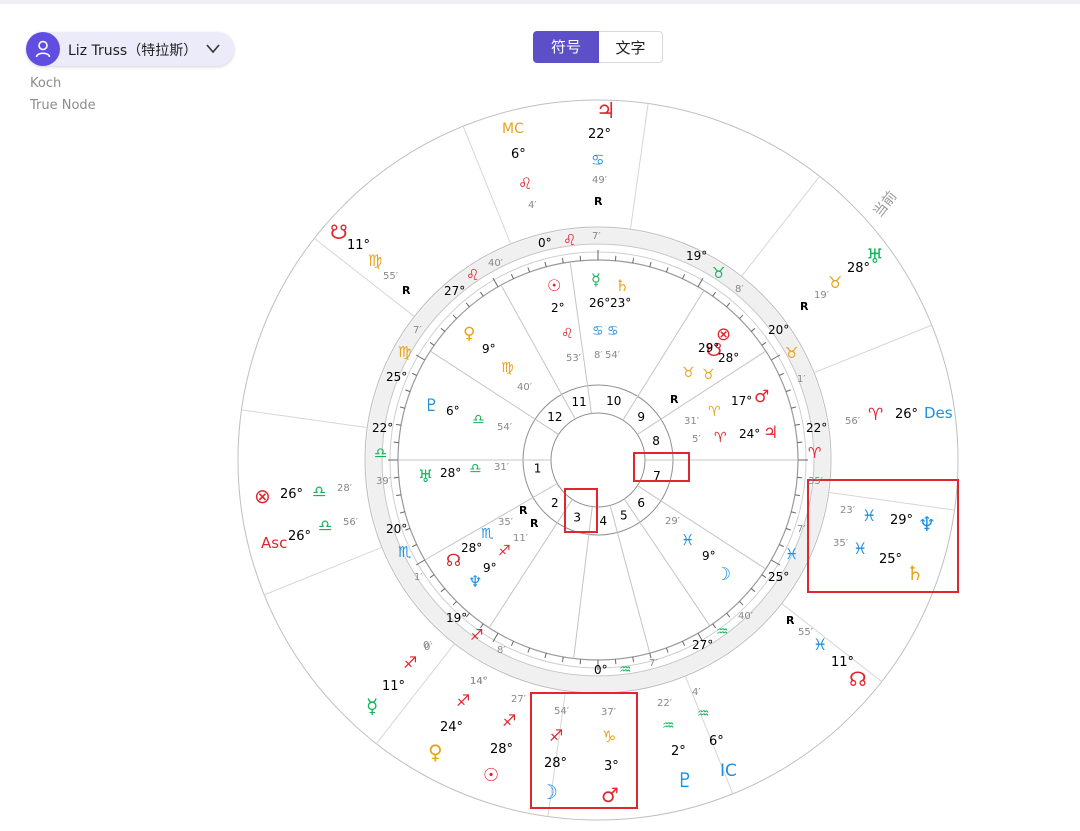 The height and width of the screenshot is (831, 1080). Describe the element at coordinates (469, 334) in the screenshot. I see `natal-venus-glyph: ♀` at that location.